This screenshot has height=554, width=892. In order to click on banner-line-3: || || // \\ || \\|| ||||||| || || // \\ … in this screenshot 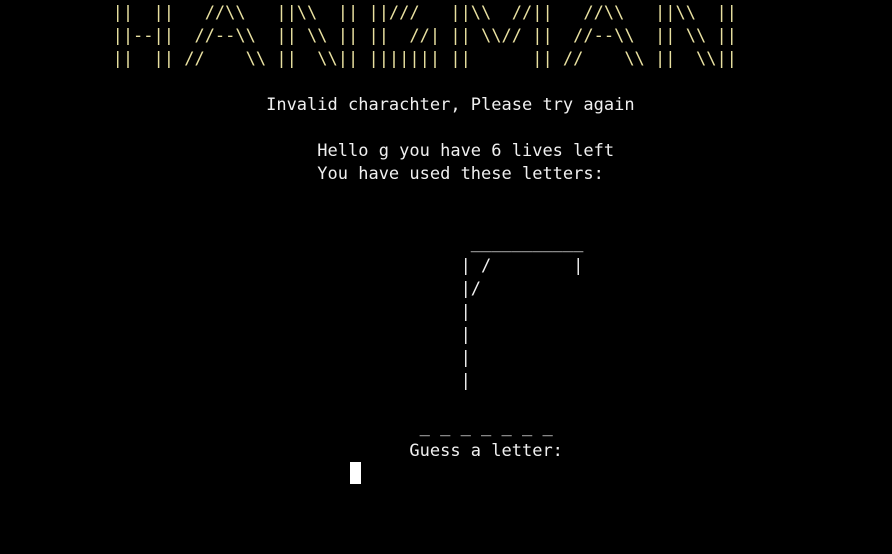, I will do `click(368, 59)`.